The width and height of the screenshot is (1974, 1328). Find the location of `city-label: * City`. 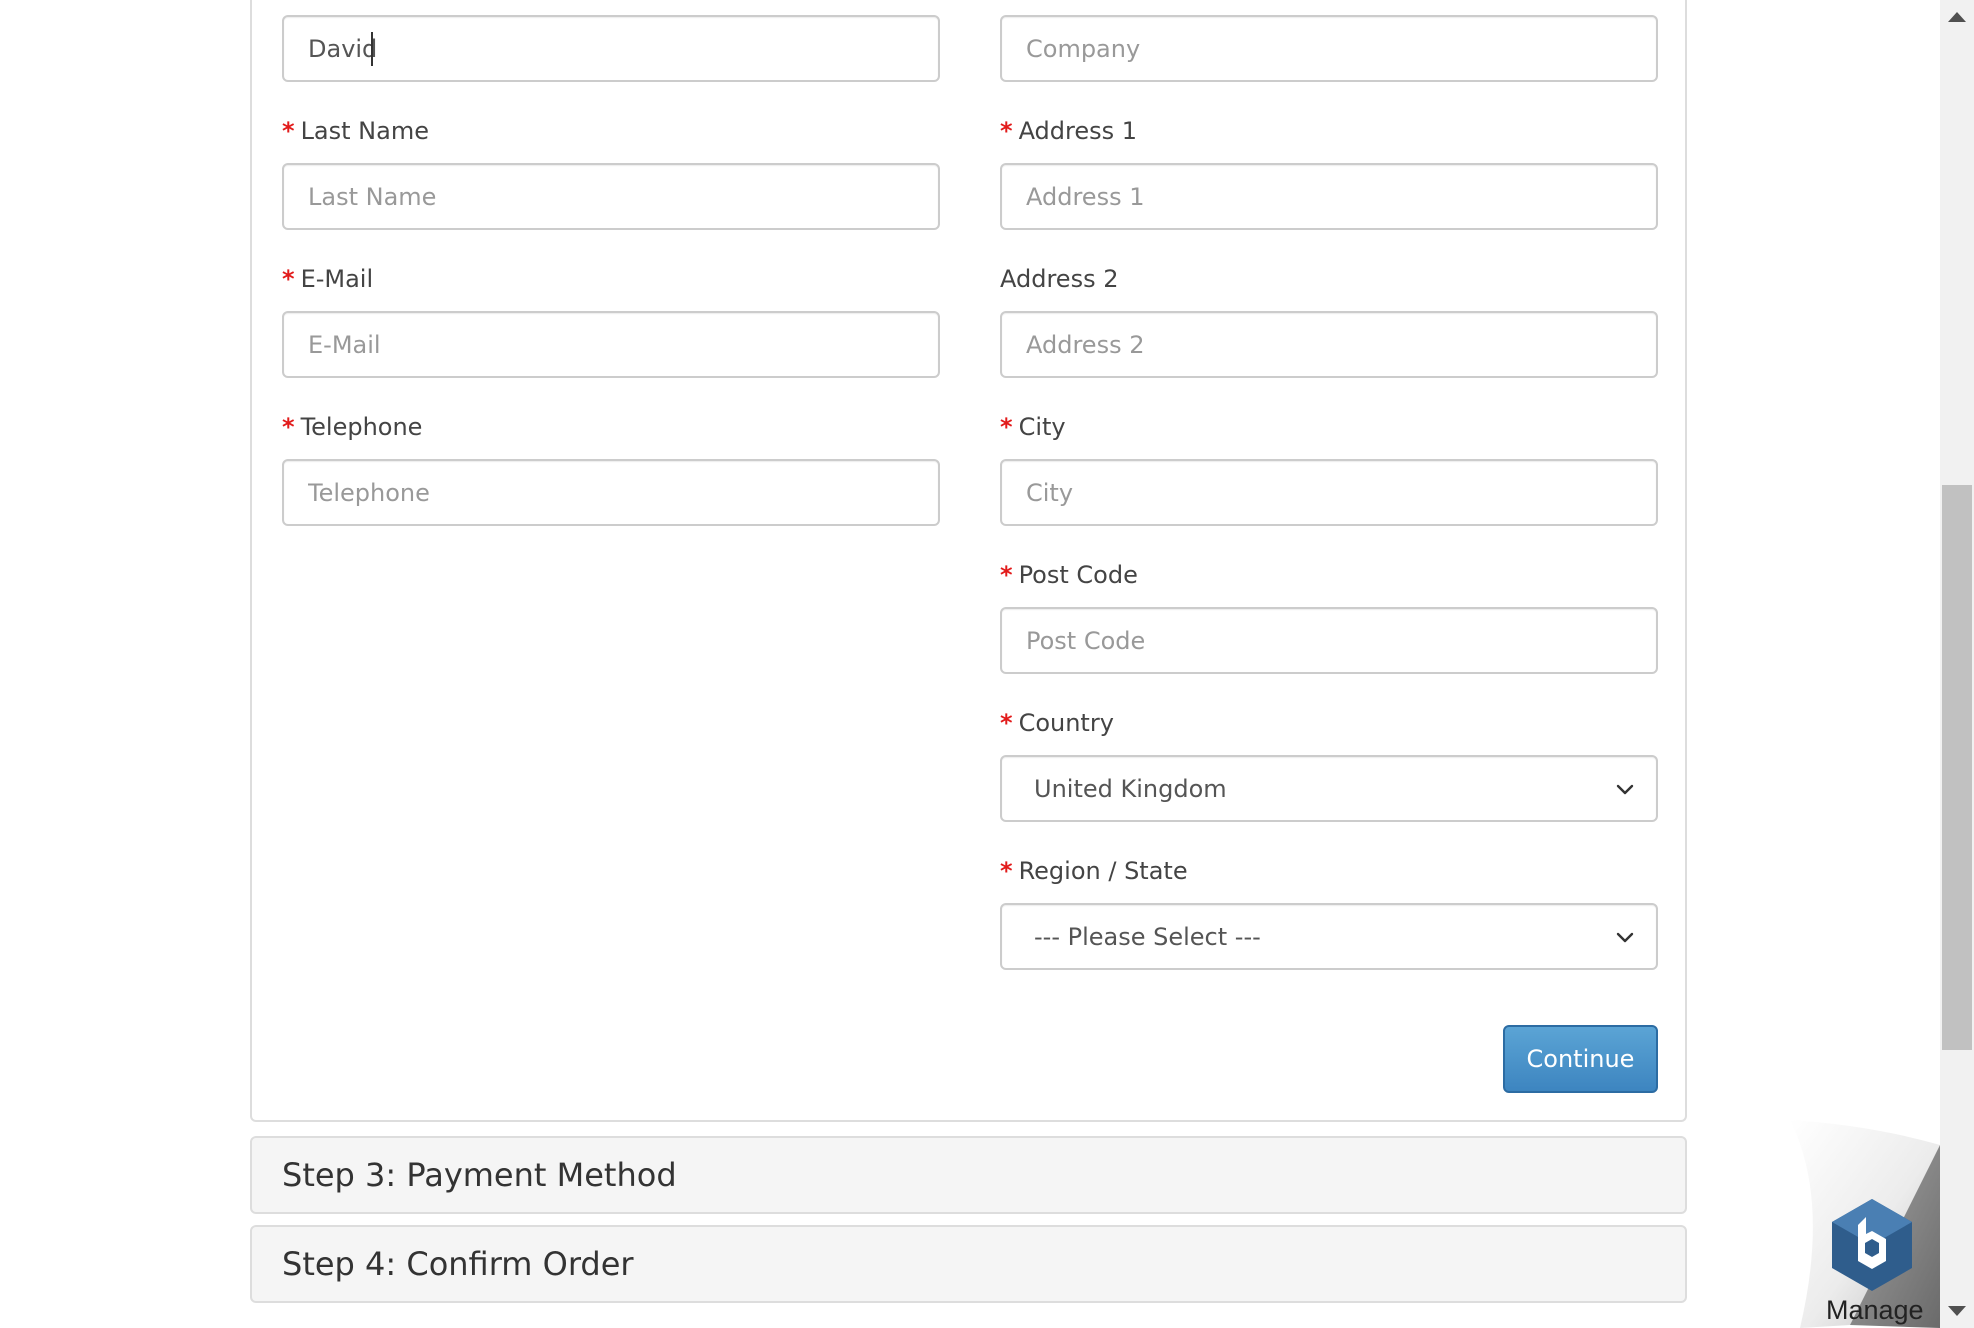

city-label: * City is located at coordinates (1033, 427).